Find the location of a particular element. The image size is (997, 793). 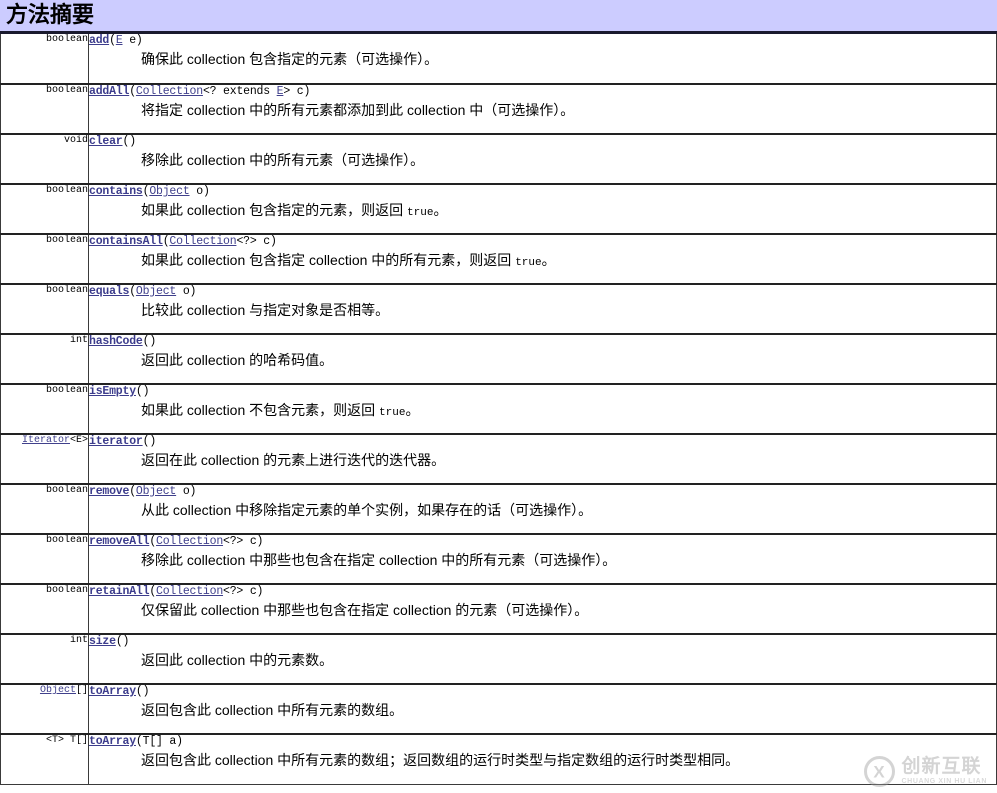

description-text: 从此 collection 中移除指定元素的单个实例，如果存在的话（可选操作）。 is located at coordinates (367, 510).